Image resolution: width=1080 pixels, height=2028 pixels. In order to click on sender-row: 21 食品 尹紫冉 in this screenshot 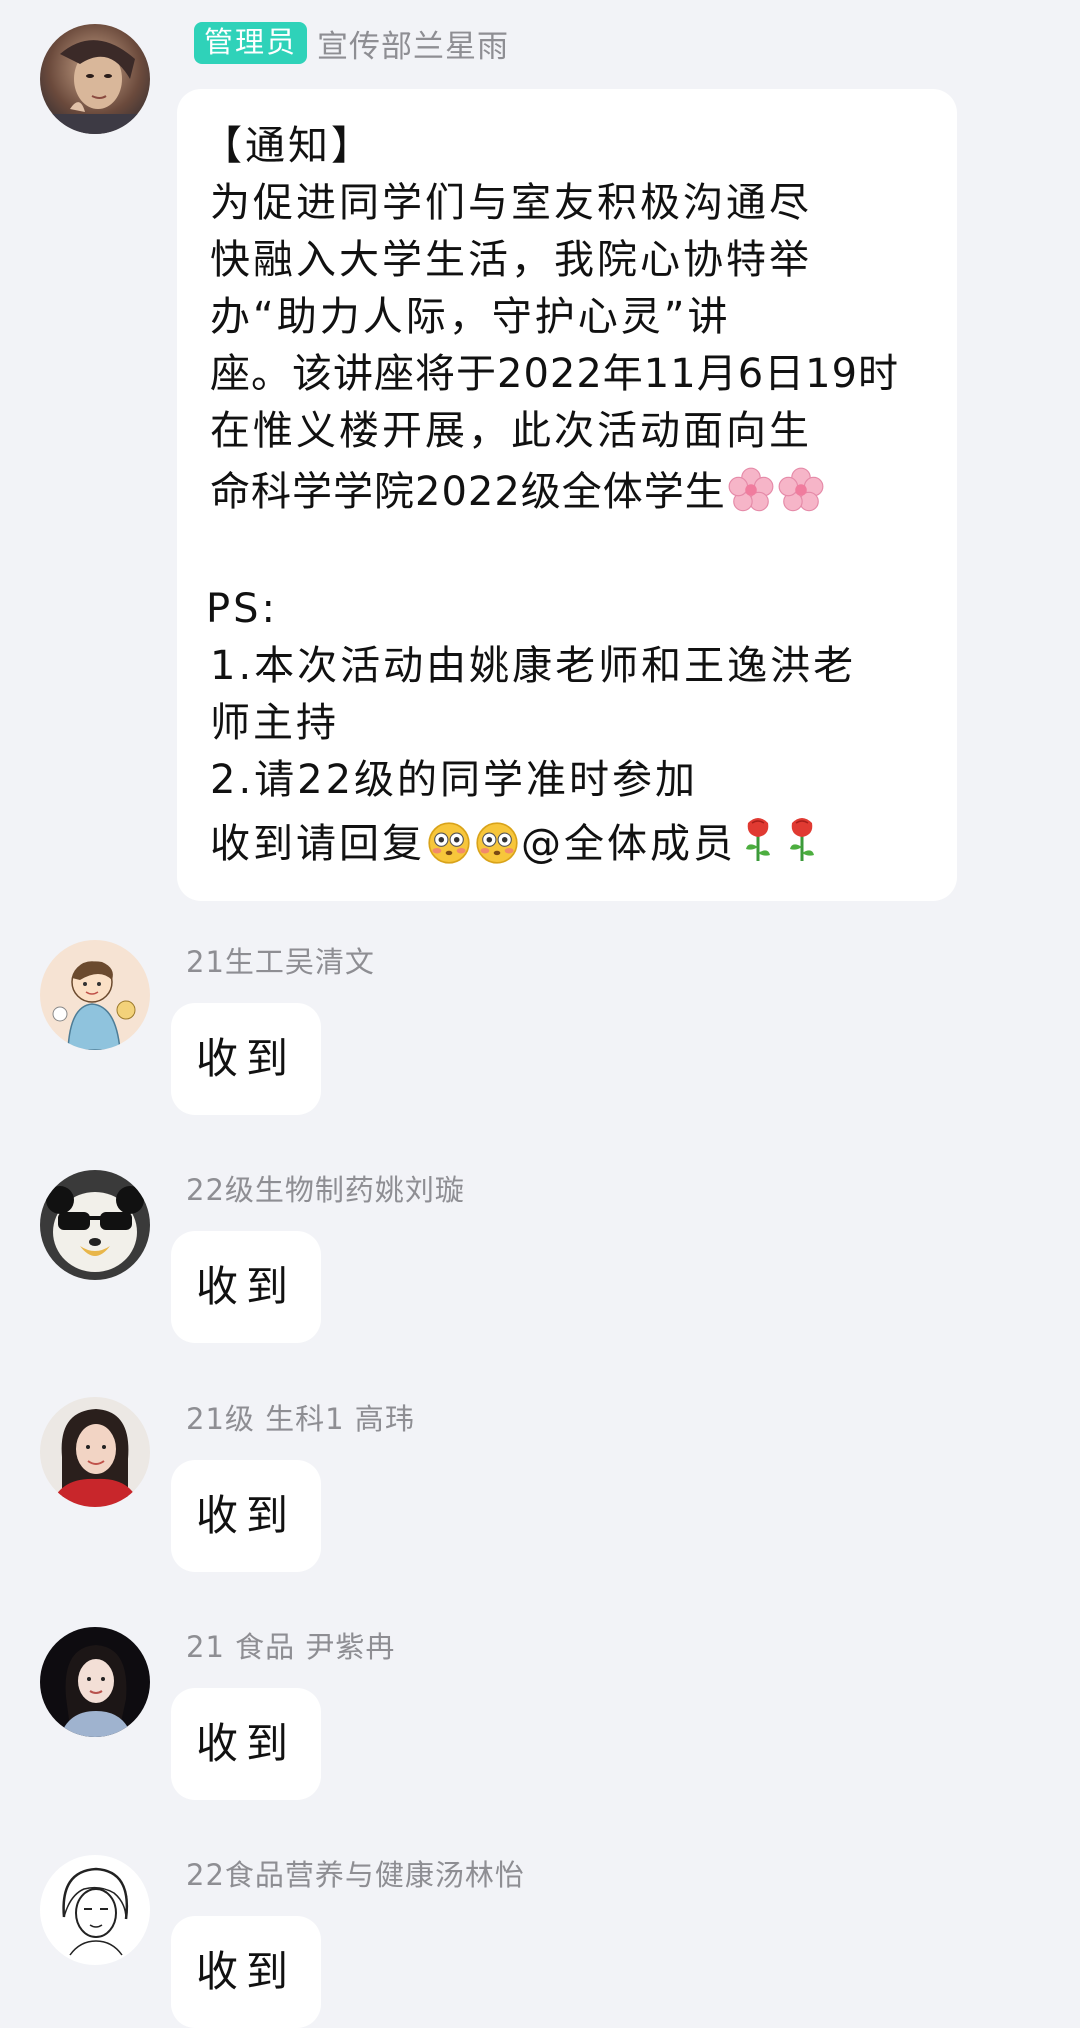, I will do `click(290, 1645)`.